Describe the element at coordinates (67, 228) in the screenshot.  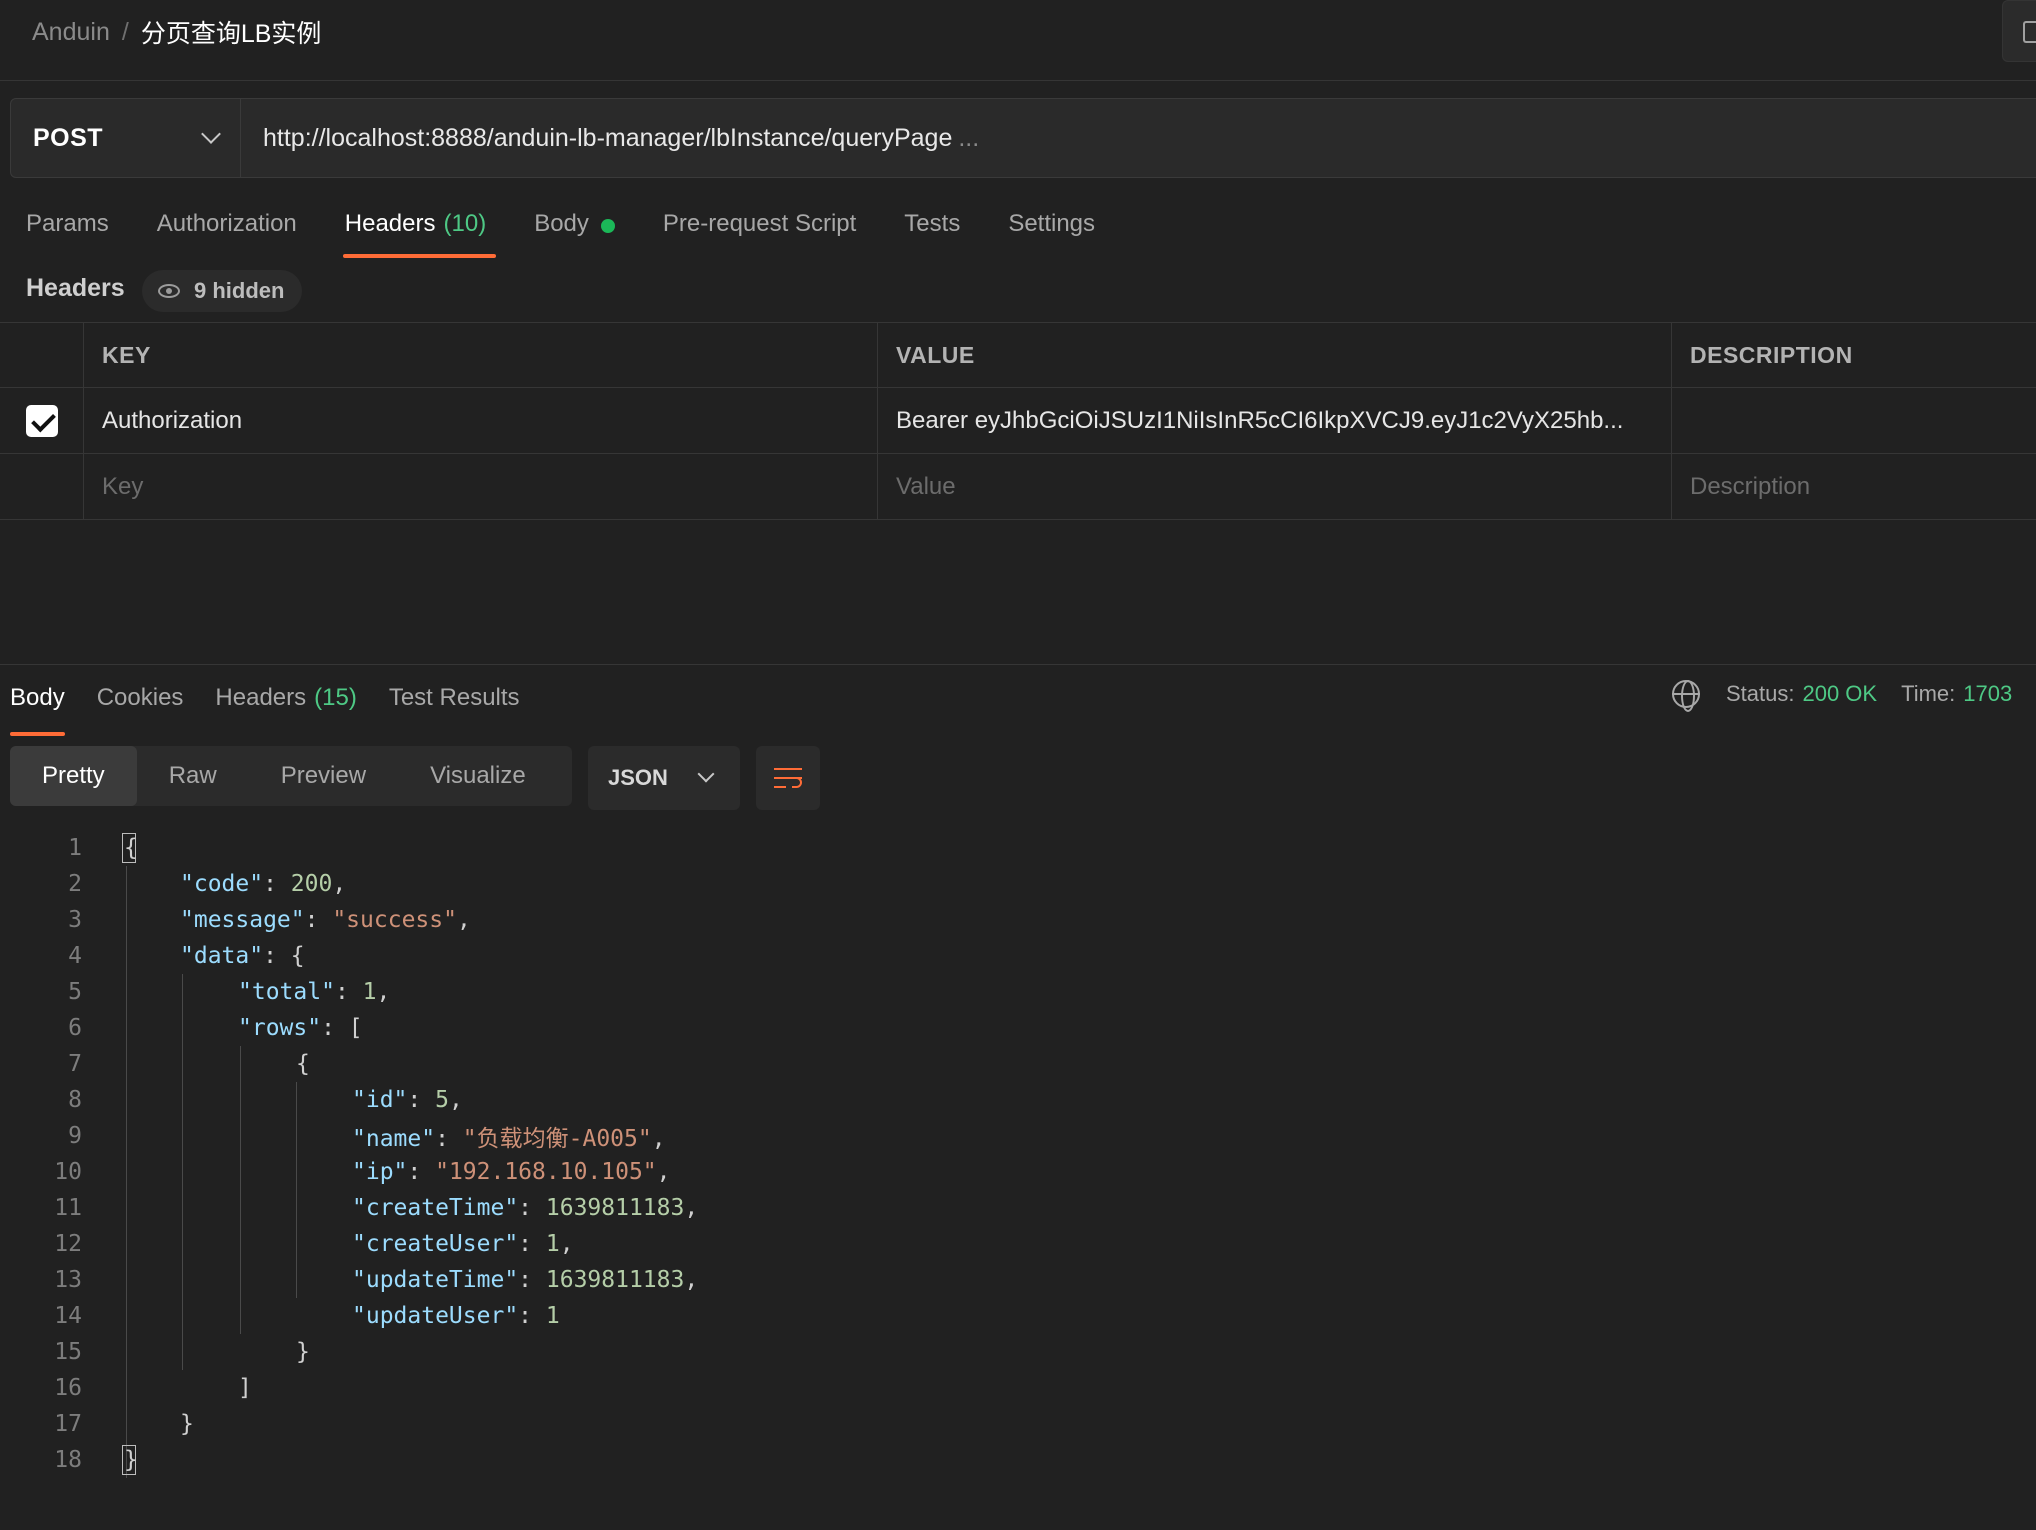
I see `tab-params: Params` at that location.